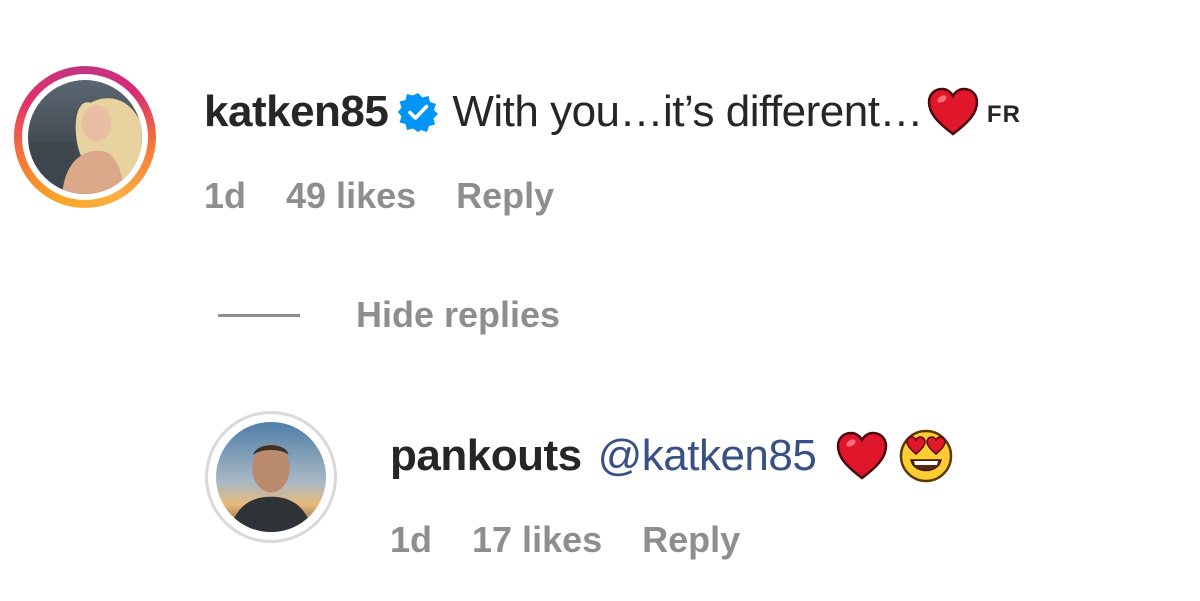  I want to click on translation-language-button: FR, so click(1004, 115).